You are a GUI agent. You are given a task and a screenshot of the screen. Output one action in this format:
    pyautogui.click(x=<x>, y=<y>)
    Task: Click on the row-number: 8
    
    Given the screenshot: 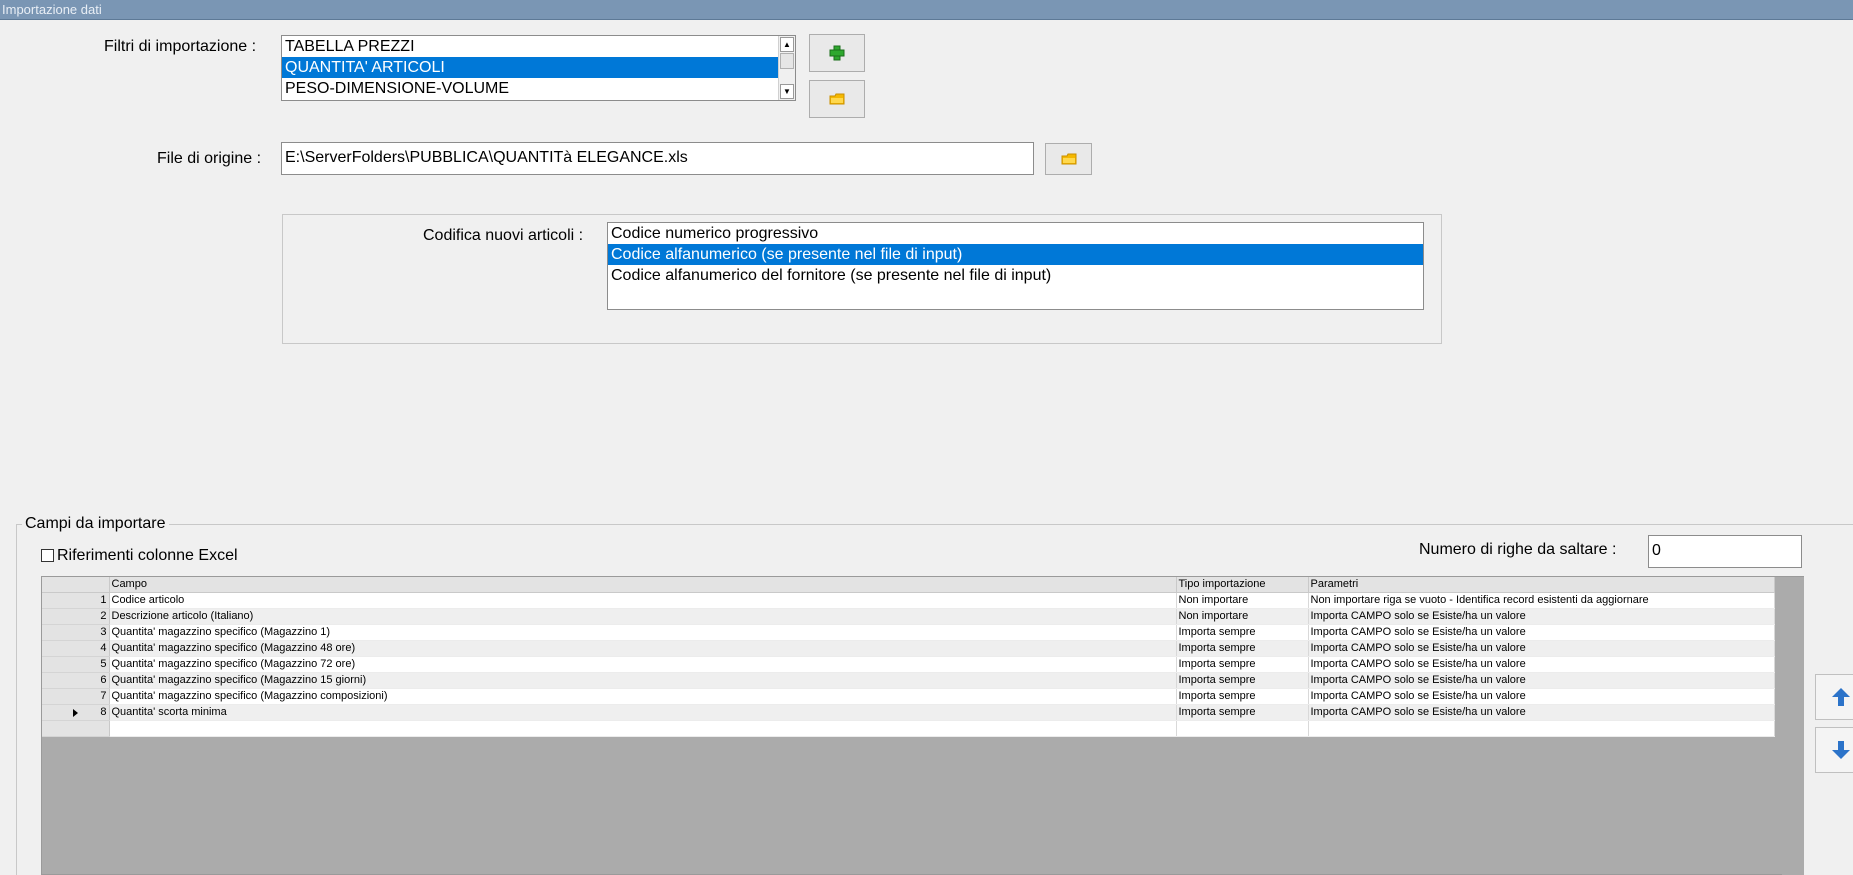 What is the action you would take?
    pyautogui.click(x=76, y=712)
    